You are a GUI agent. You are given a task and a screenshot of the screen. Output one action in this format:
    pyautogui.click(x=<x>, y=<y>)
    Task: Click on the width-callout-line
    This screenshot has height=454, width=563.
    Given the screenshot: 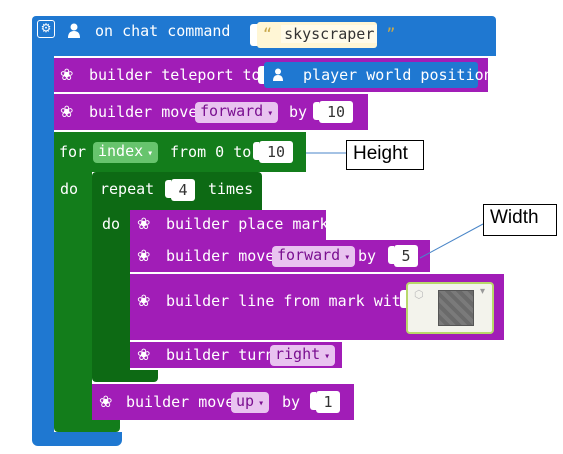 What is the action you would take?
    pyautogui.click(x=451, y=241)
    